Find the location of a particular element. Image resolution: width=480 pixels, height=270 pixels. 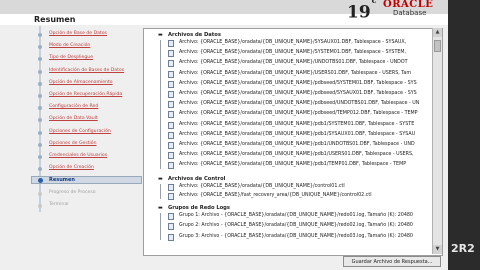

tree-group-label: Archivos de Datos is located at coordinates (194, 35).